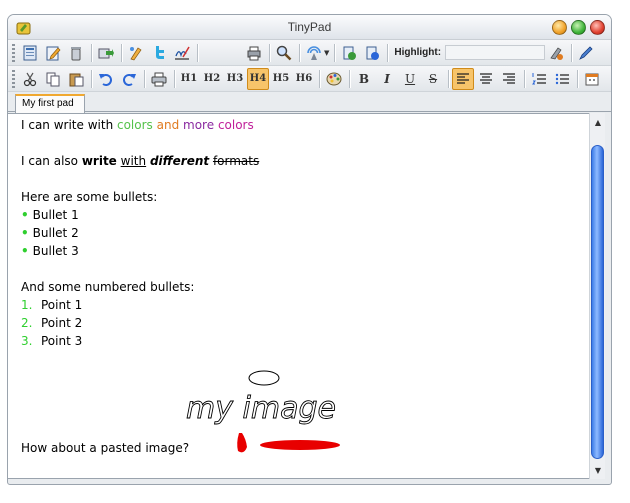  I want to click on paste-style-button, so click(372, 53).